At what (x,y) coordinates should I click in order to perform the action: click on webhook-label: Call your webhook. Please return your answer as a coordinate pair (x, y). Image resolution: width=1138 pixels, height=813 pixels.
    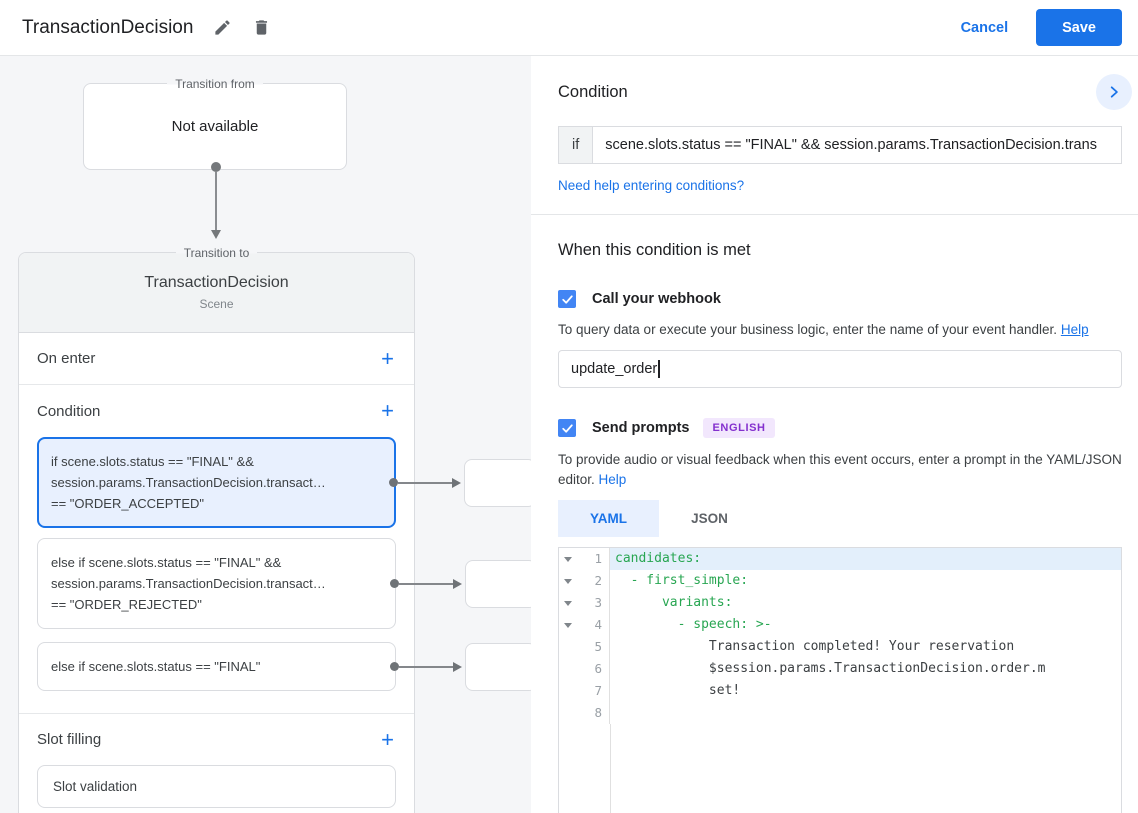
    Looking at the image, I should click on (656, 299).